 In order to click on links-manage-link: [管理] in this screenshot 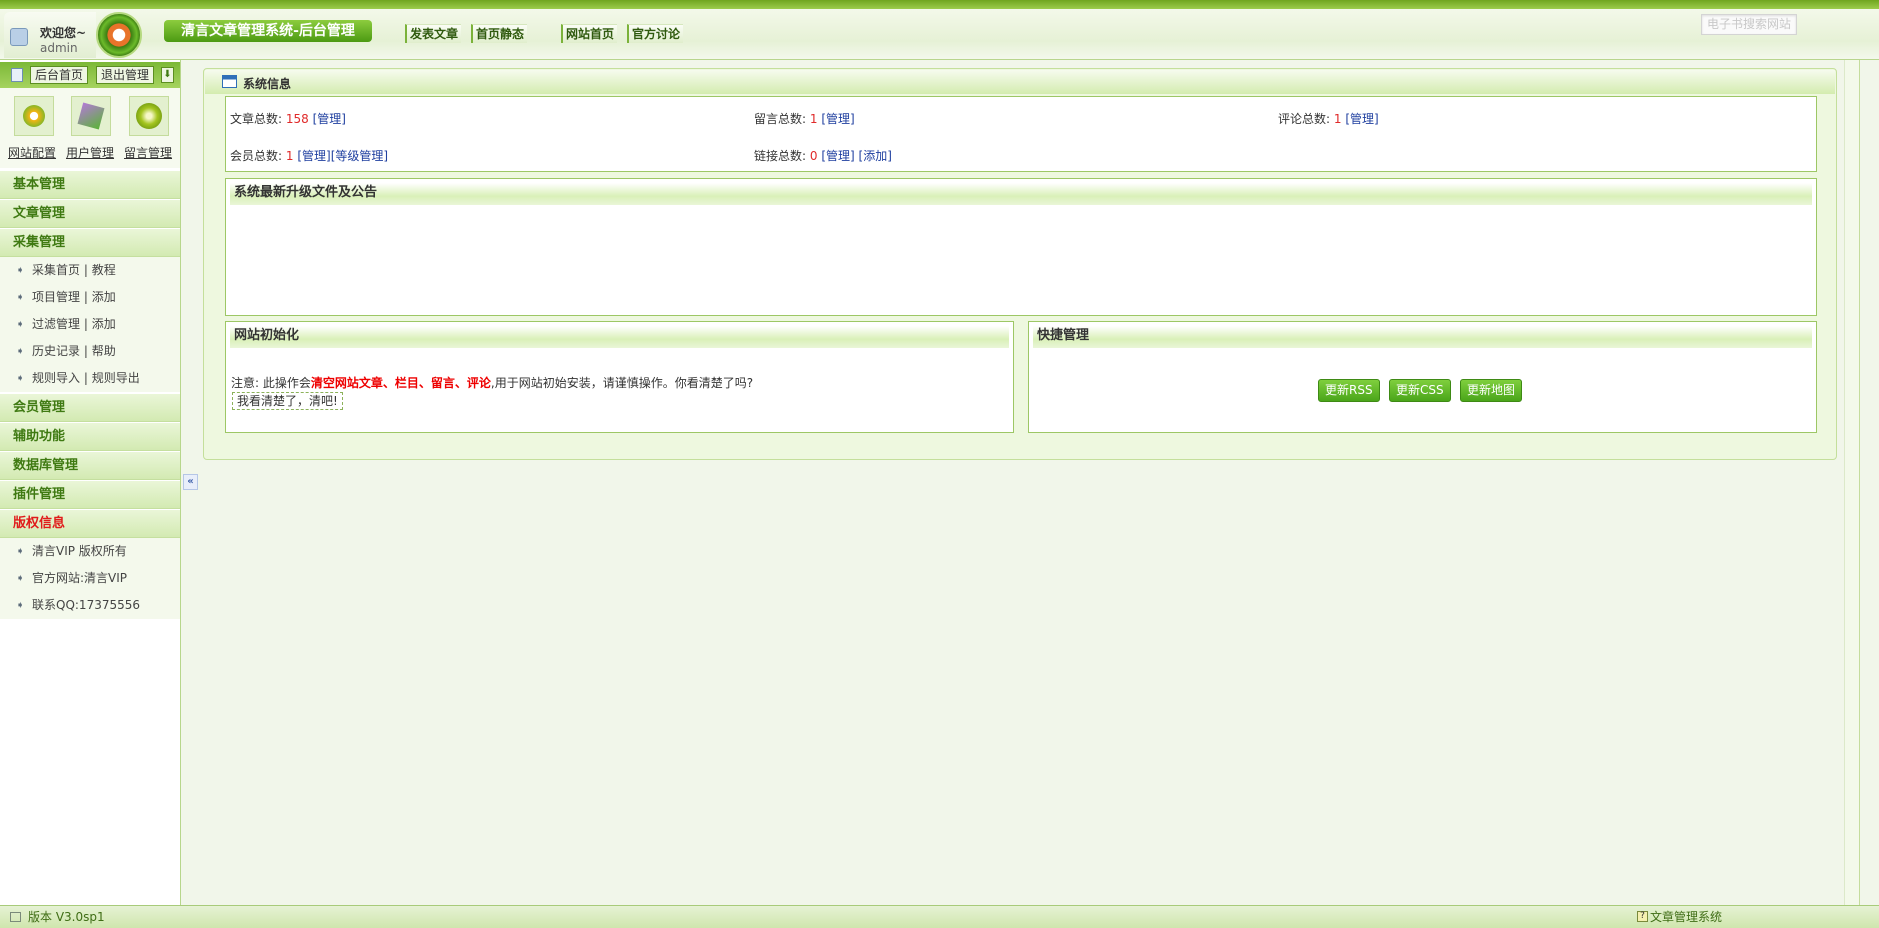, I will do `click(837, 156)`.